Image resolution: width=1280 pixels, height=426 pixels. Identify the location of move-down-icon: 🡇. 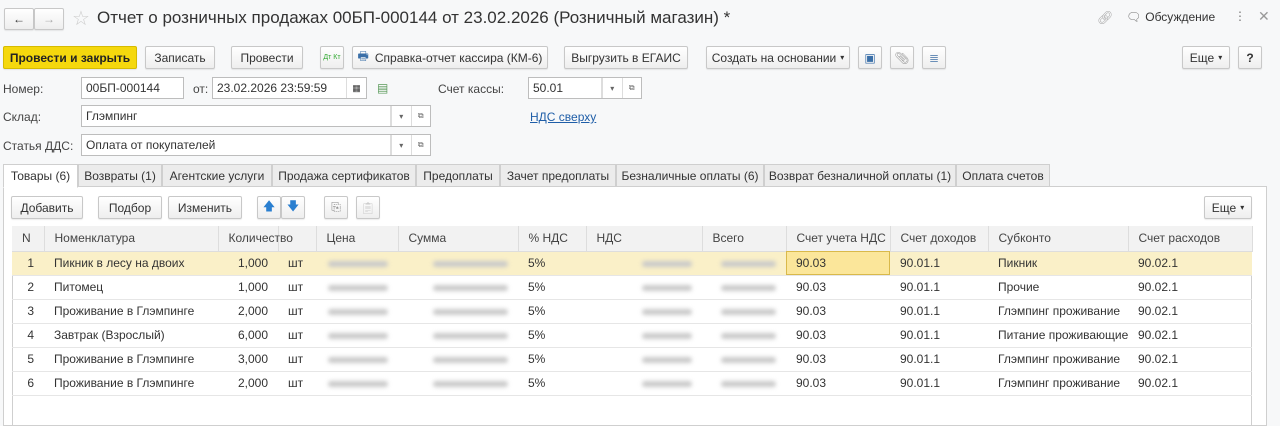
(293, 207).